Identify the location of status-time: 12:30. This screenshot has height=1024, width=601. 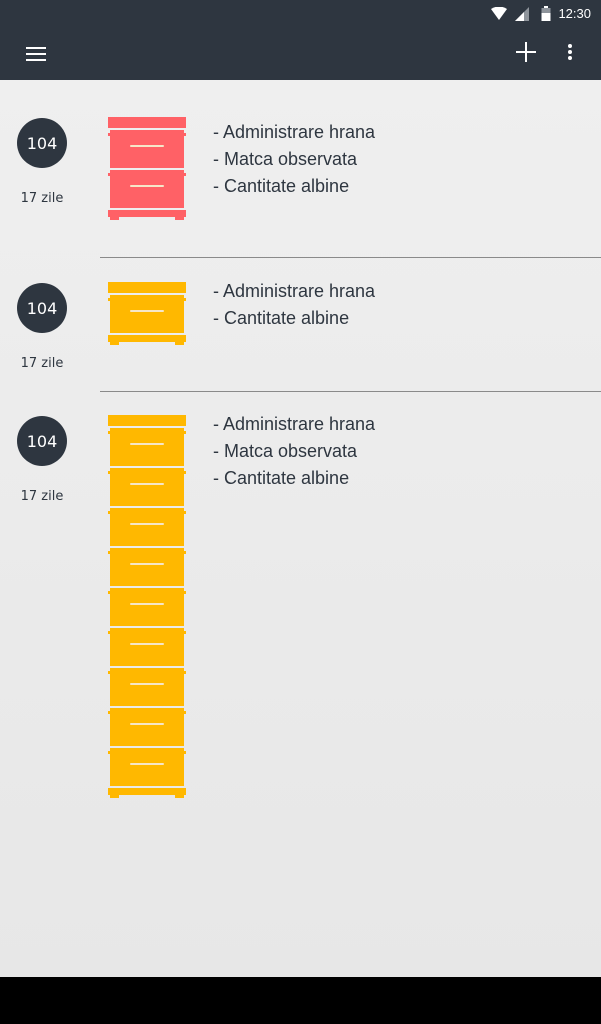
(574, 13).